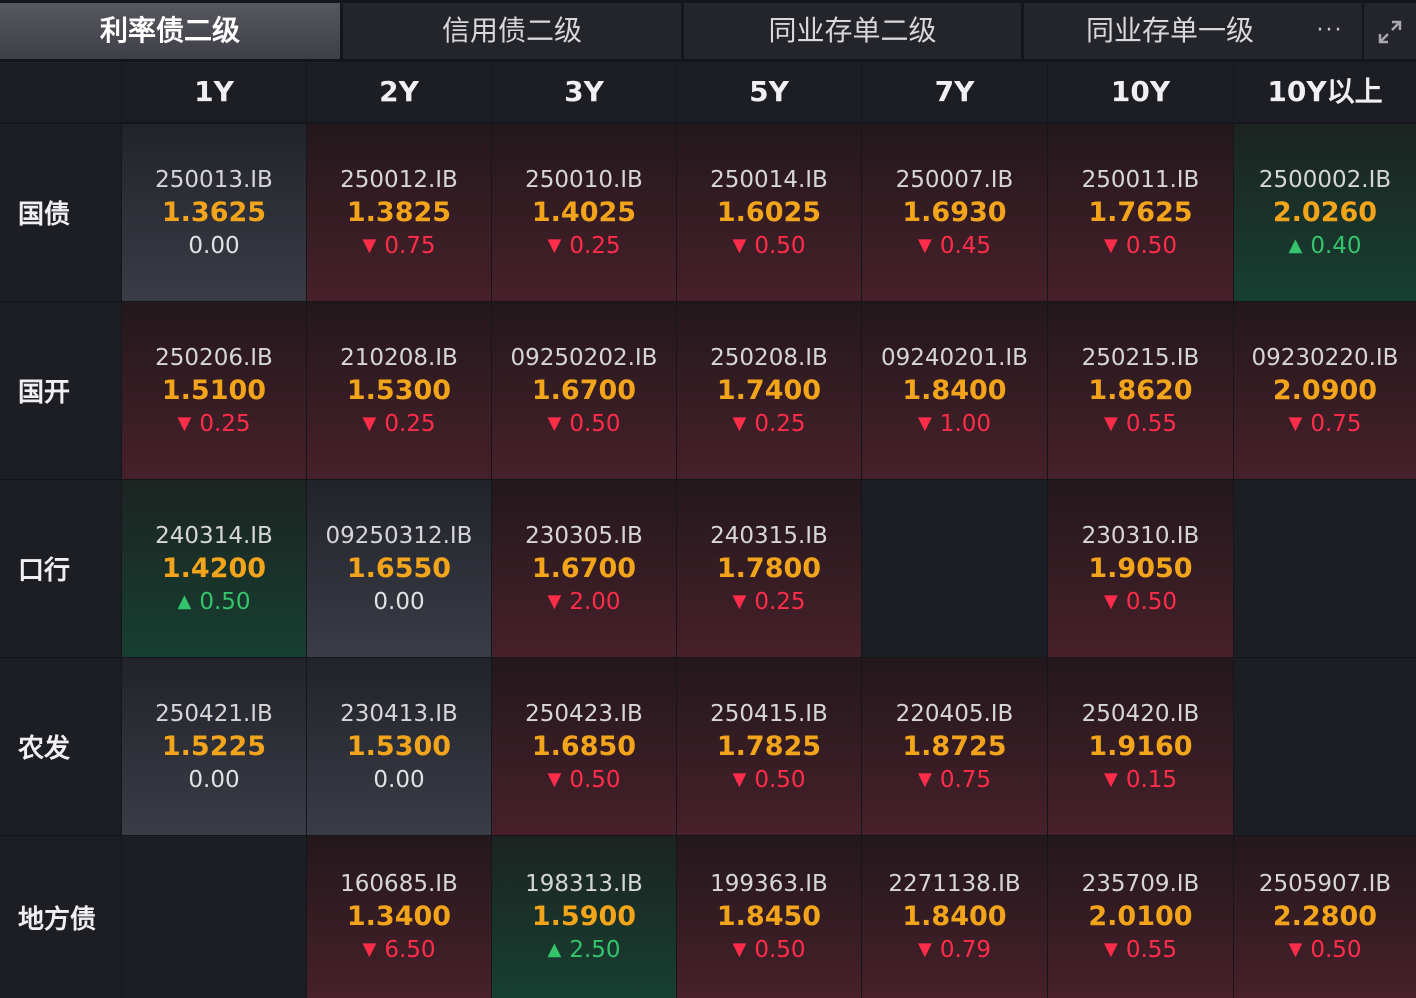  I want to click on yield-value: 1.5300, so click(399, 746).